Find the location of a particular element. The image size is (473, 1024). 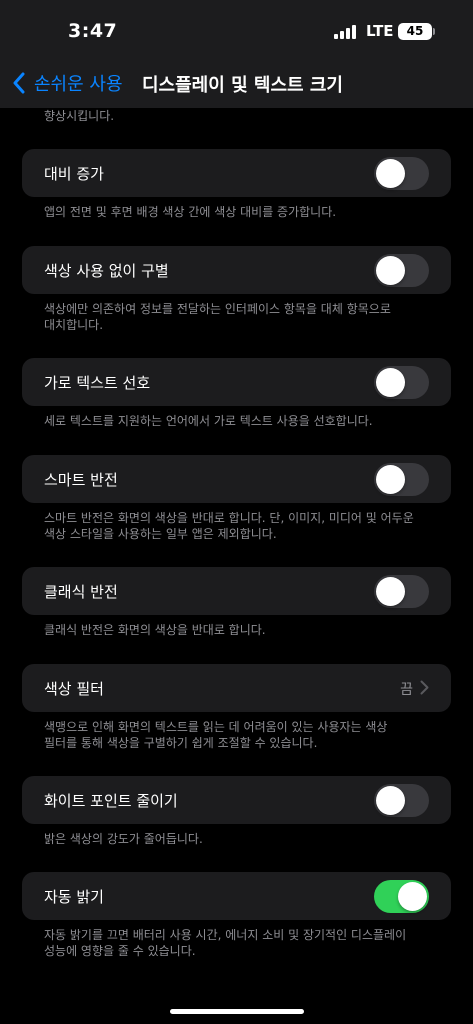

chevron-right-icon is located at coordinates (424, 687).